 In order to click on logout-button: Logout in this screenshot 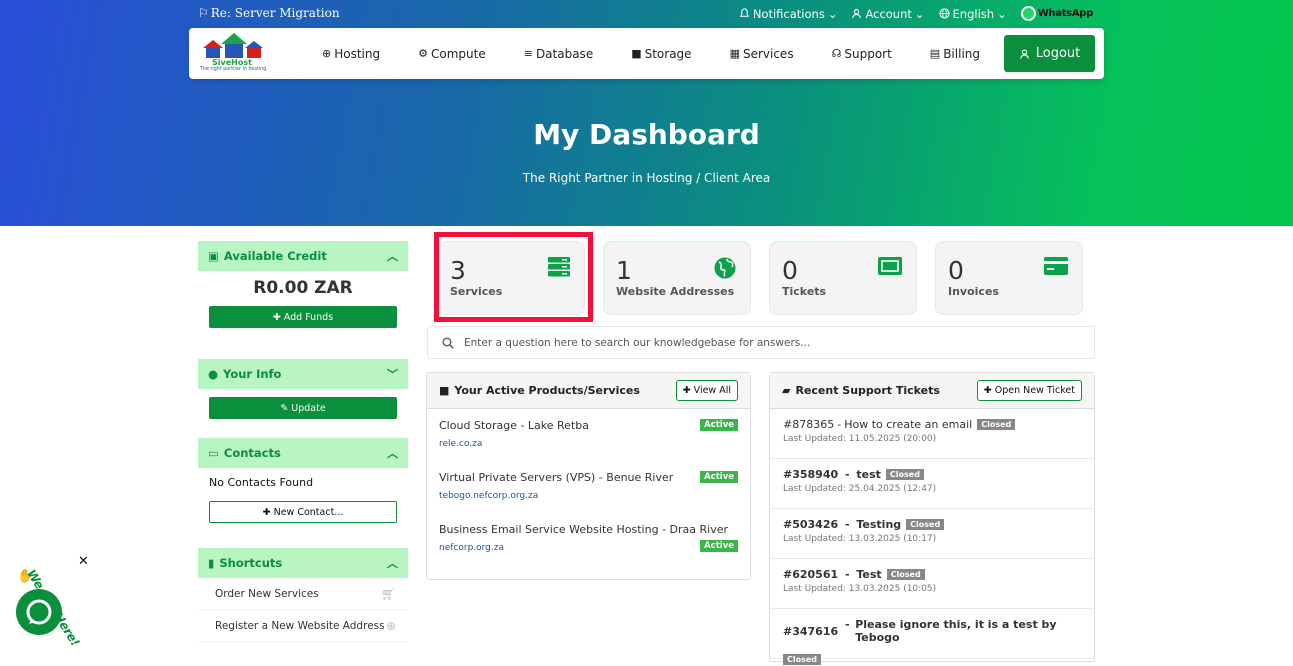, I will do `click(1049, 53)`.